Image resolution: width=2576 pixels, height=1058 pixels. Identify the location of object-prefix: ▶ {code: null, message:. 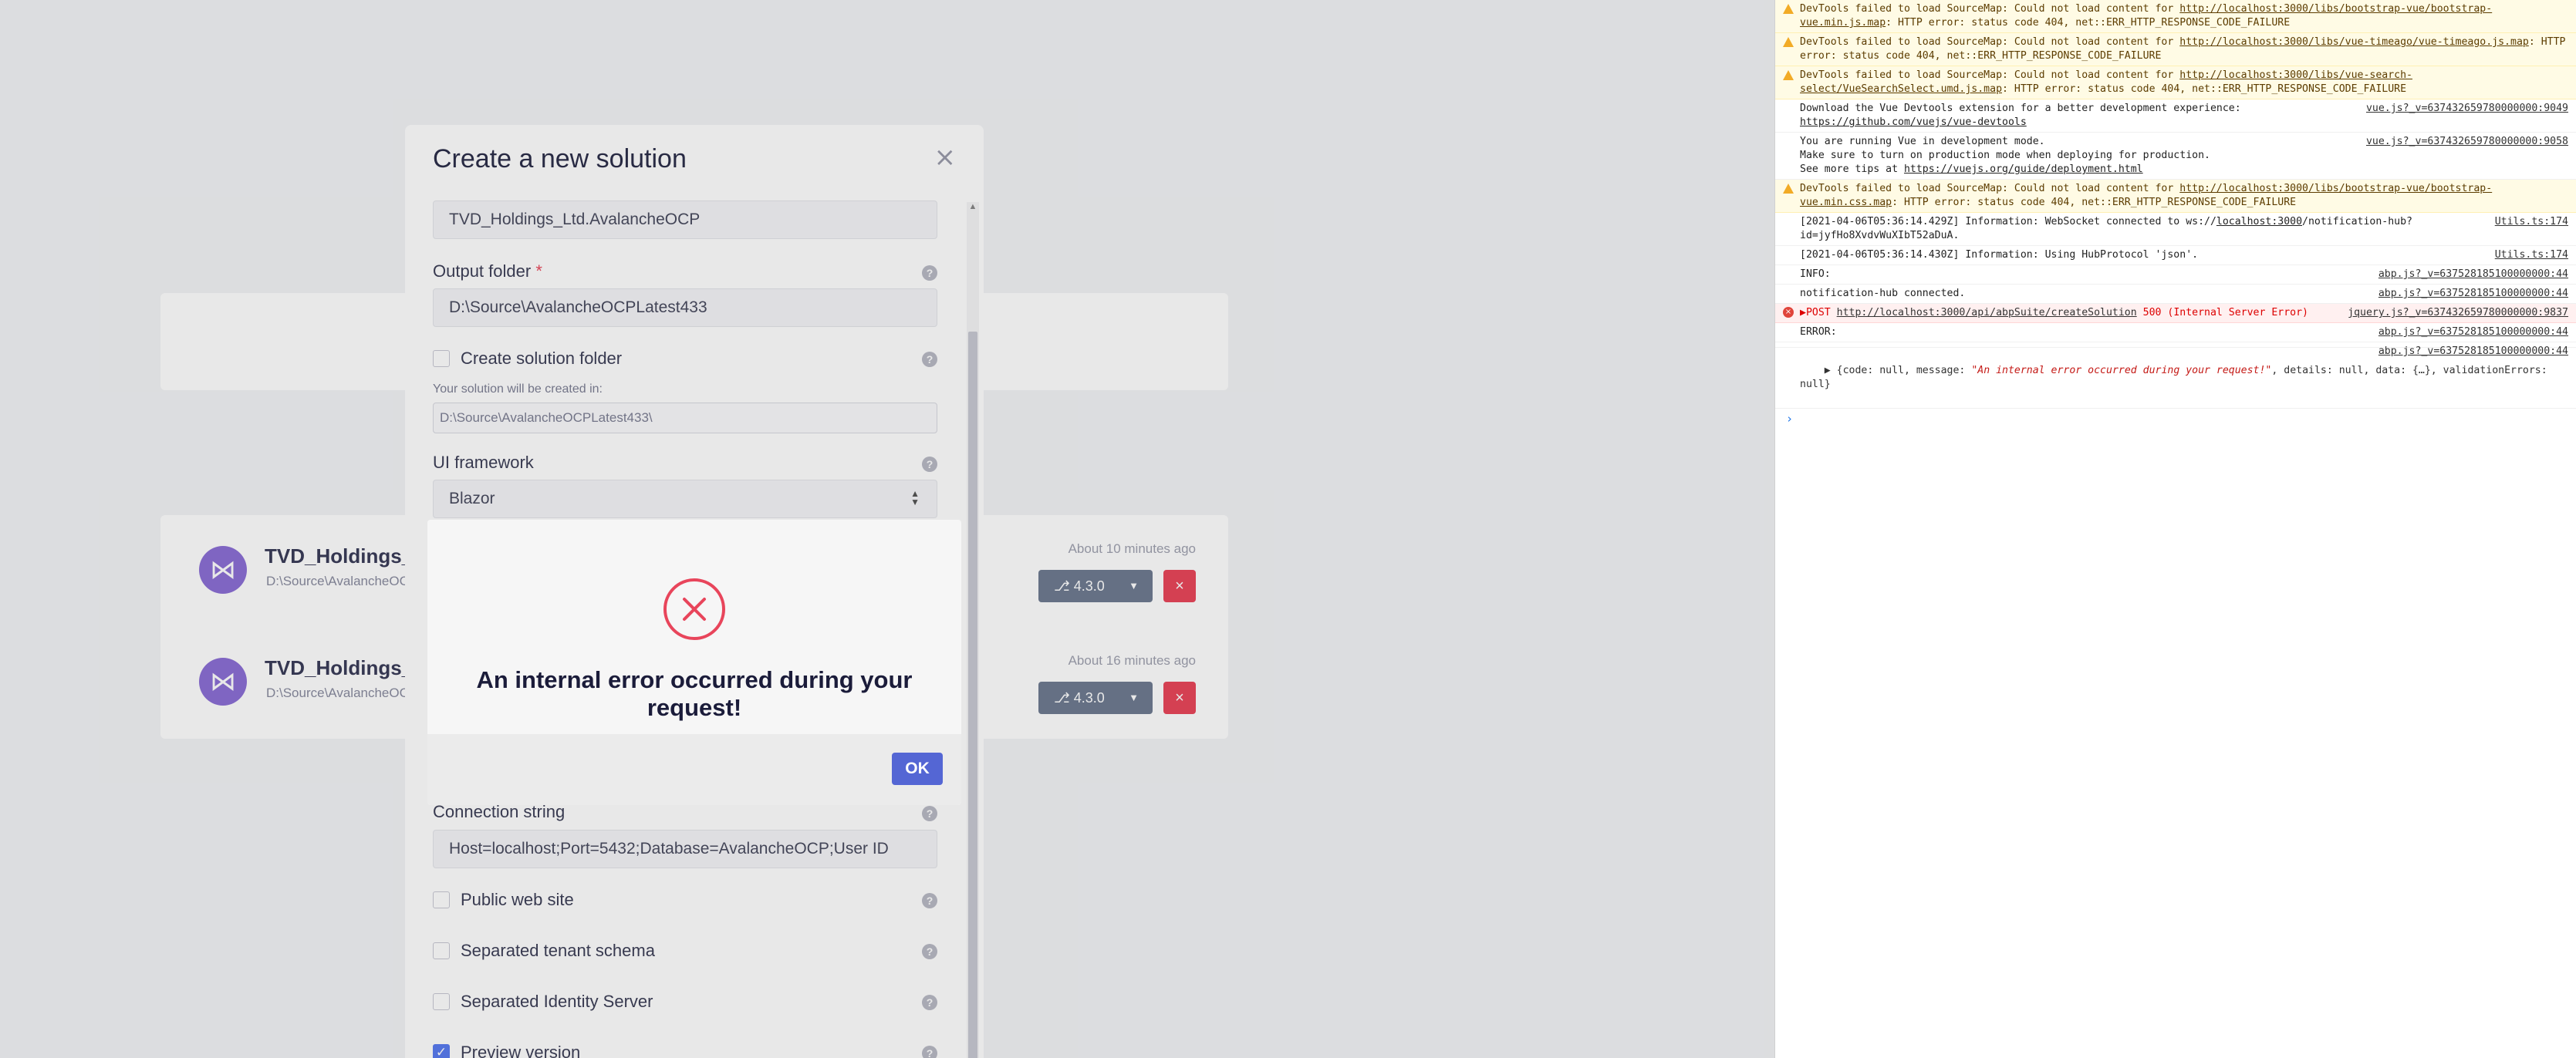
(1898, 370).